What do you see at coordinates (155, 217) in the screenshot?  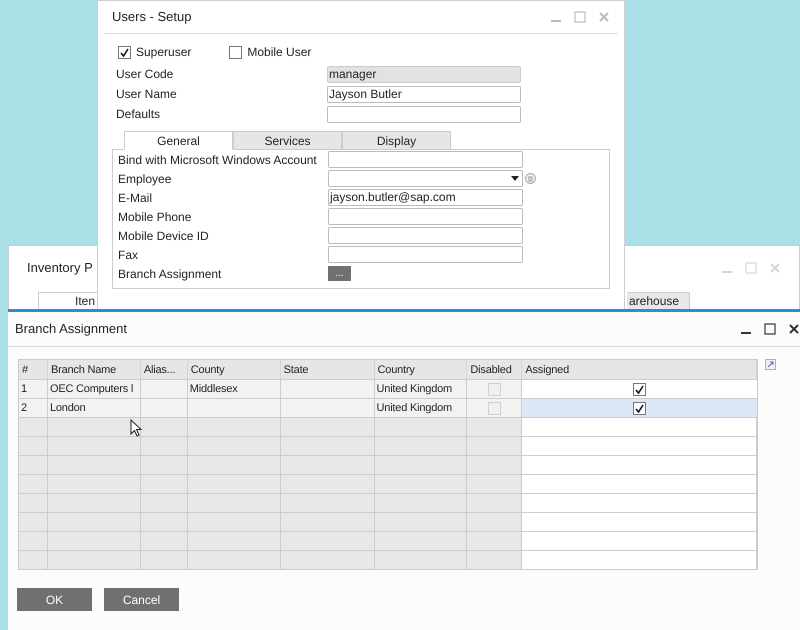 I see `field-label: Mobile Phone` at bounding box center [155, 217].